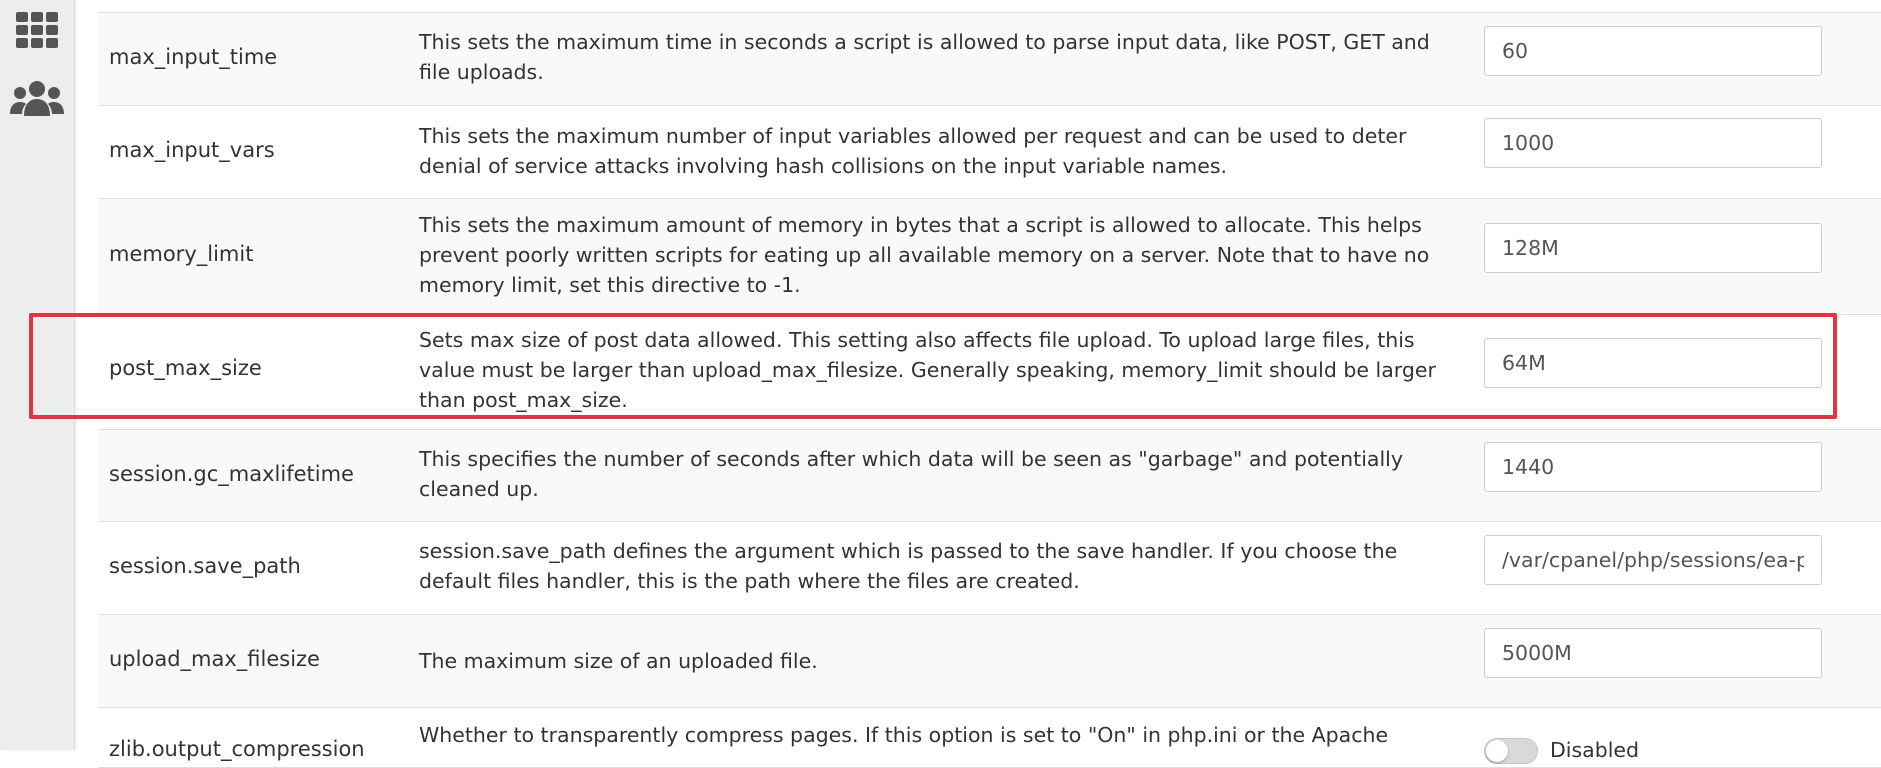 Image resolution: width=1881 pixels, height=768 pixels. I want to click on toggle-knob, so click(1497, 751).